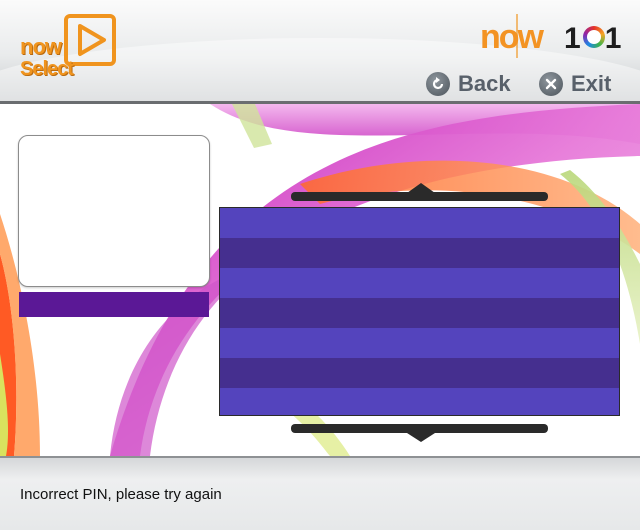 This screenshot has width=640, height=530. What do you see at coordinates (70, 48) in the screenshot?
I see `now-select-logo: now Select` at bounding box center [70, 48].